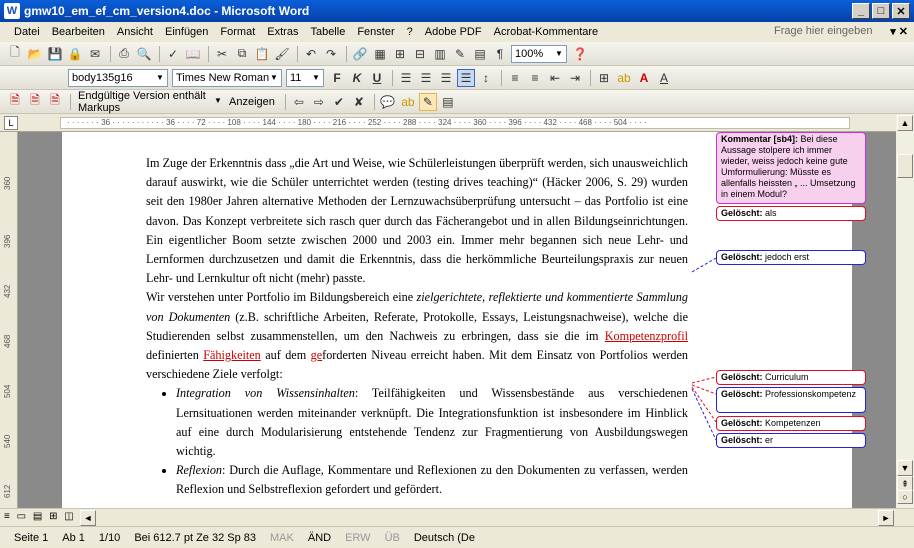 Image resolution: width=914 pixels, height=548 pixels. What do you see at coordinates (262, 54) in the screenshot?
I see `paste-icon: 📋` at bounding box center [262, 54].